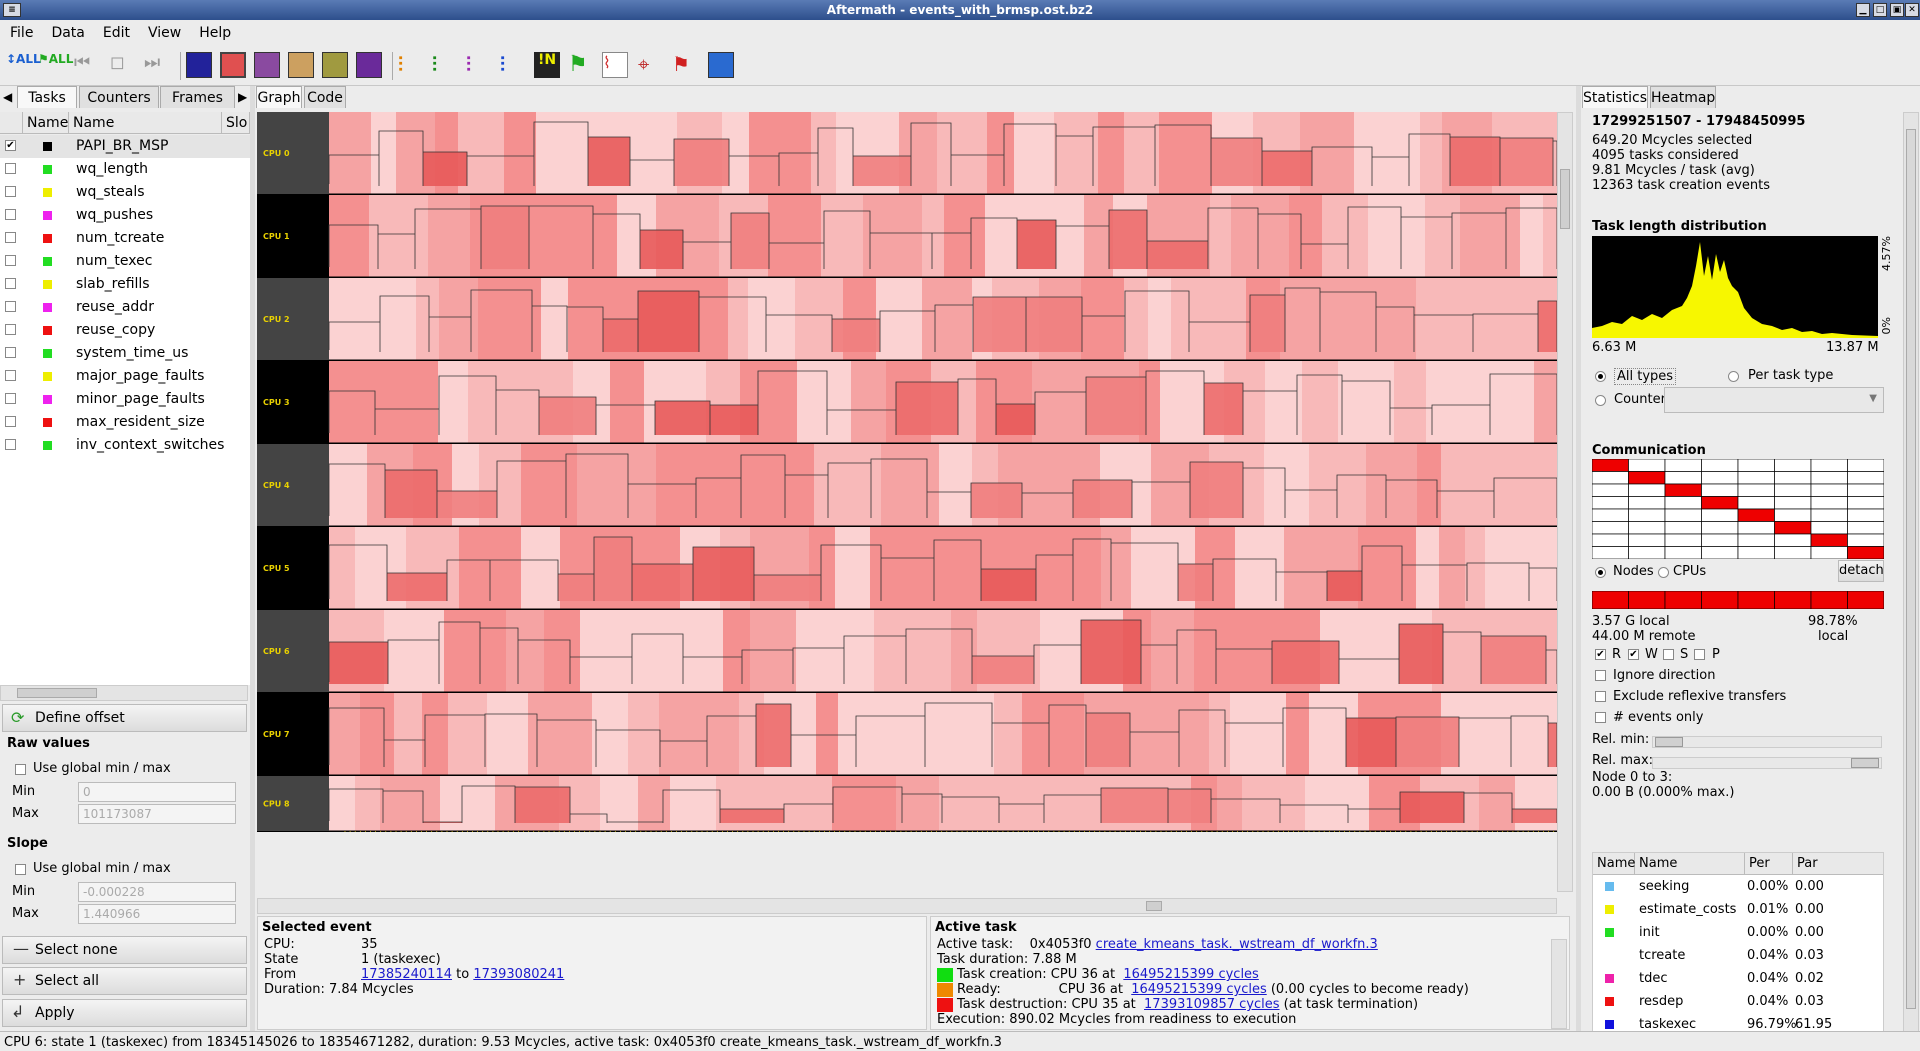 The image size is (1920, 1051). Describe the element at coordinates (651, 65) in the screenshot. I see `marker-icon: ⌖` at that location.